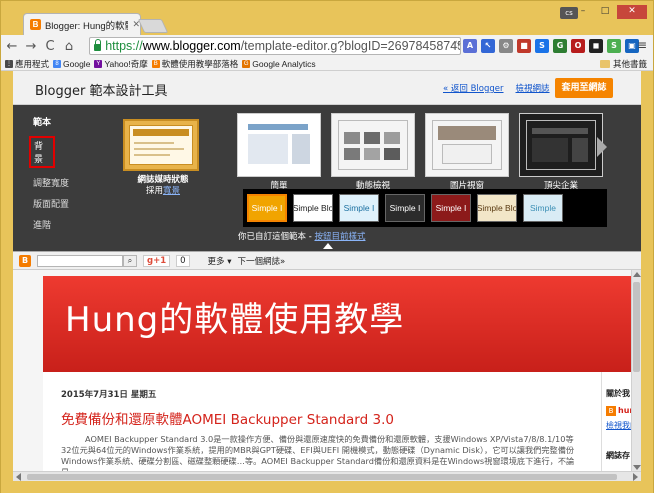 This screenshot has height=493, width=654. What do you see at coordinates (636, 327) in the screenshot?
I see `vertical-scroll-thumb` at bounding box center [636, 327].